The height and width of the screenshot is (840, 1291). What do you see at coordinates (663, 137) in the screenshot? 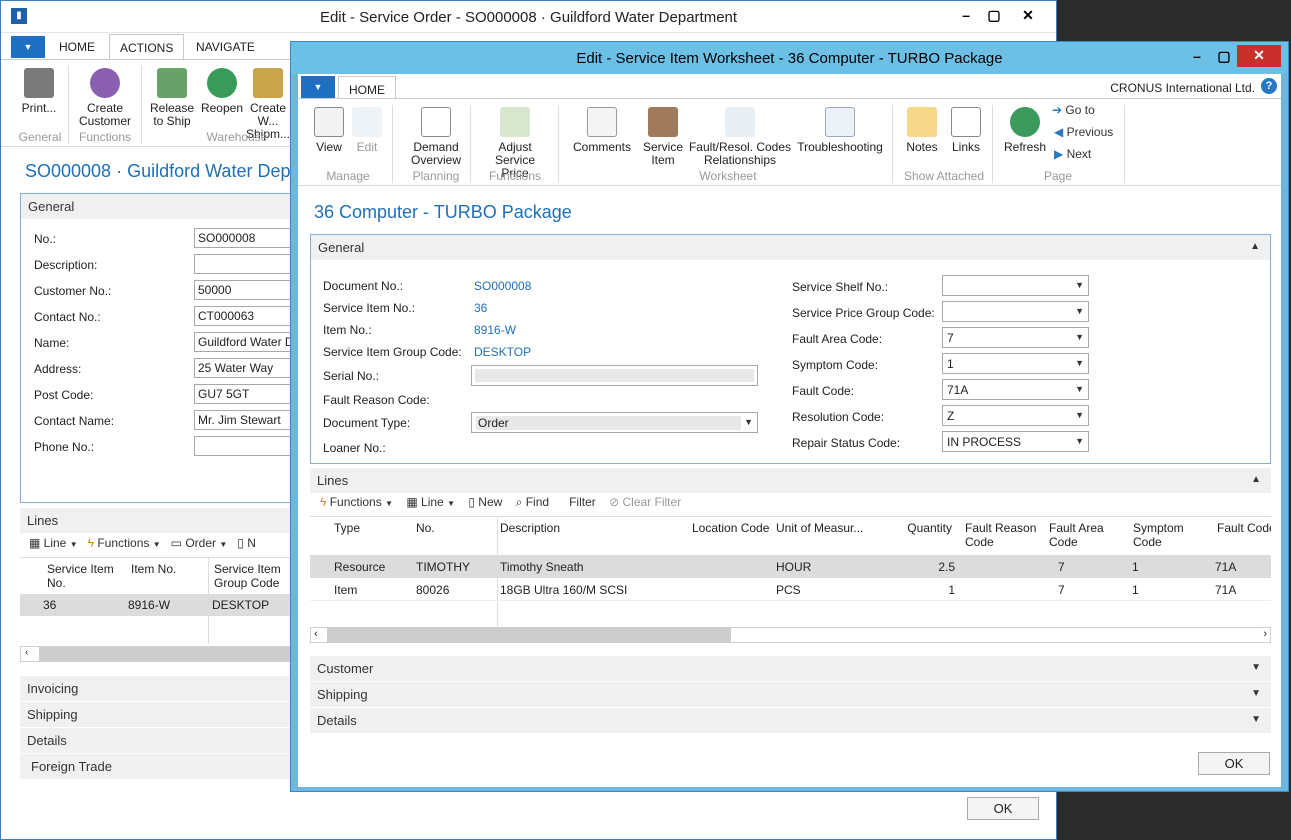
I see `service-item-button: Service Item` at bounding box center [663, 137].